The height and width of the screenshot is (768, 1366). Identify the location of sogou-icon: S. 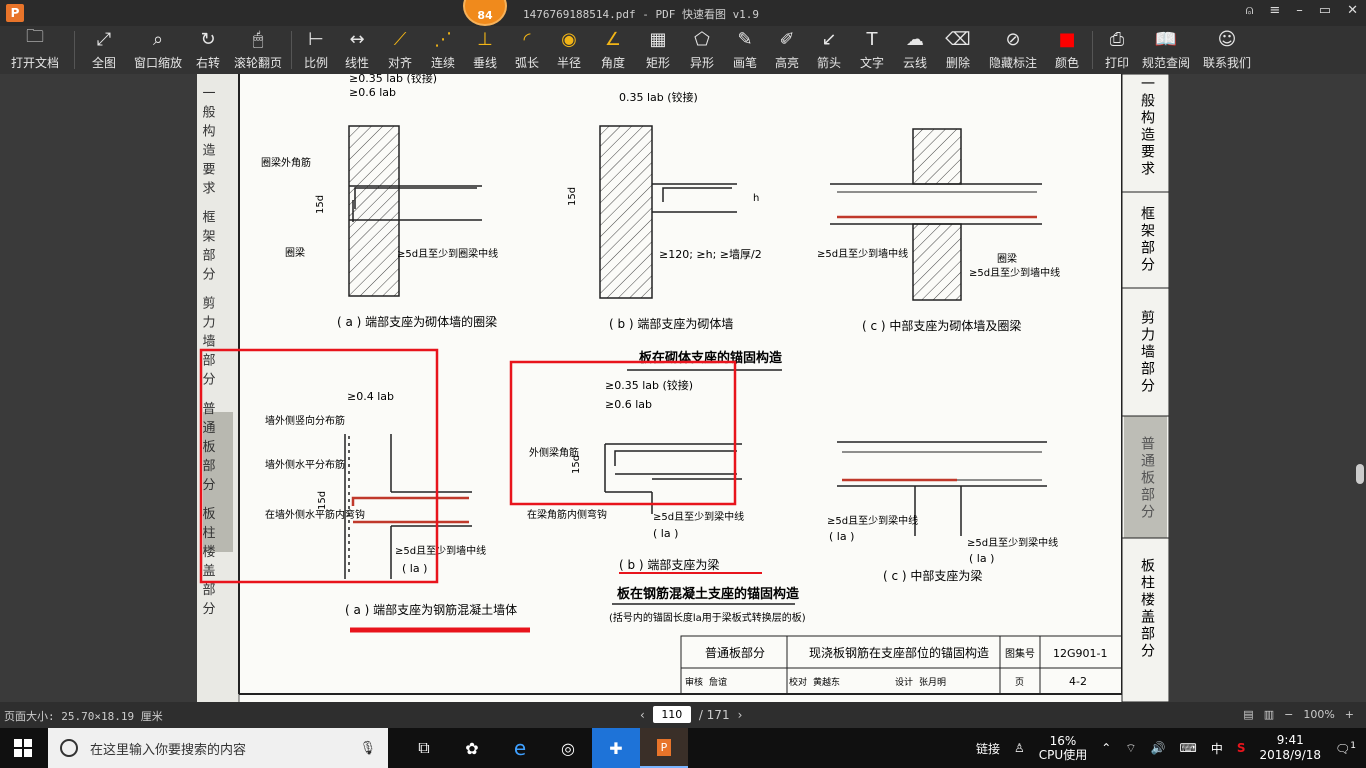
(1241, 748).